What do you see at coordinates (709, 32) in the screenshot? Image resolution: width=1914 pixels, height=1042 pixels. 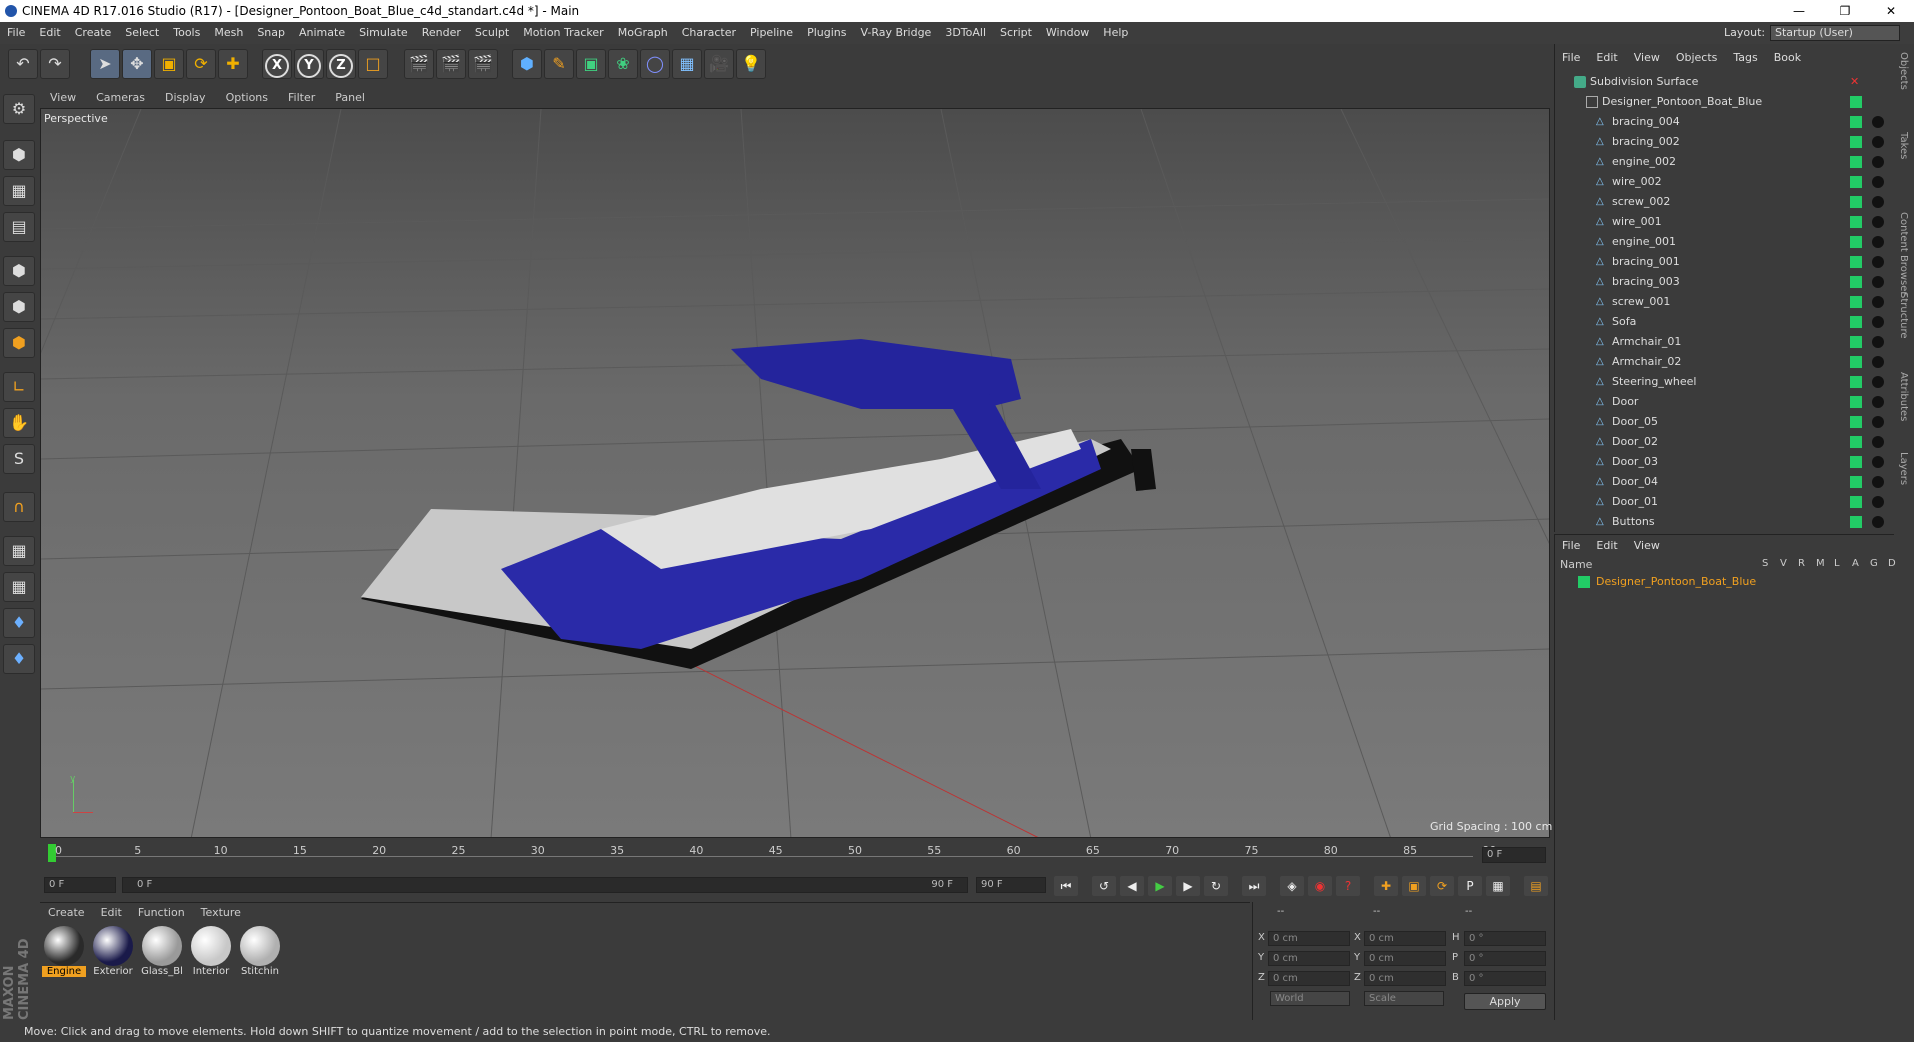 I see `menu-character: Character` at bounding box center [709, 32].